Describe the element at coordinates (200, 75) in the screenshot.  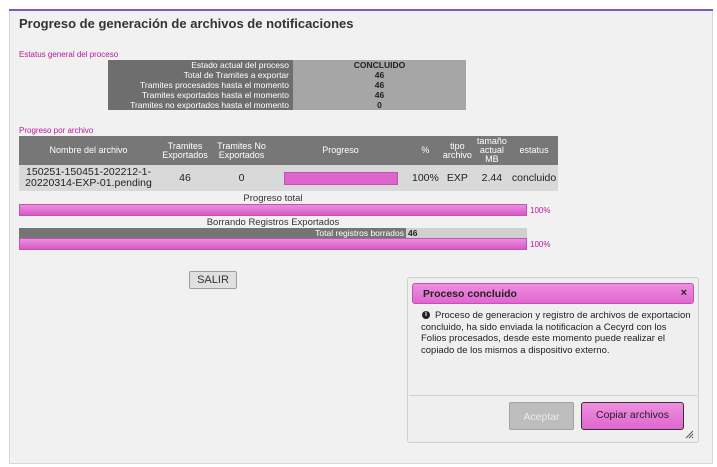
I see `summary-label: Total de Tramites a exportar` at that location.